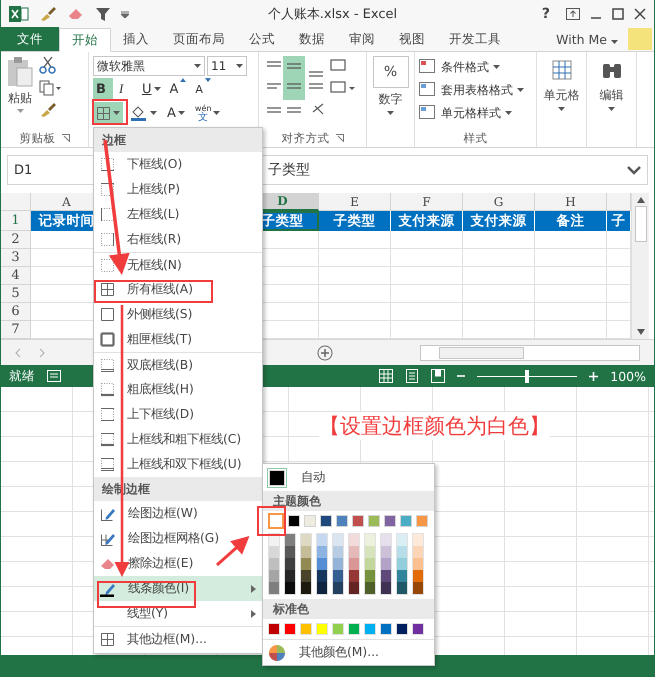  What do you see at coordinates (178, 513) in the screenshot?
I see `menu-item: 绘图边框(W)` at bounding box center [178, 513].